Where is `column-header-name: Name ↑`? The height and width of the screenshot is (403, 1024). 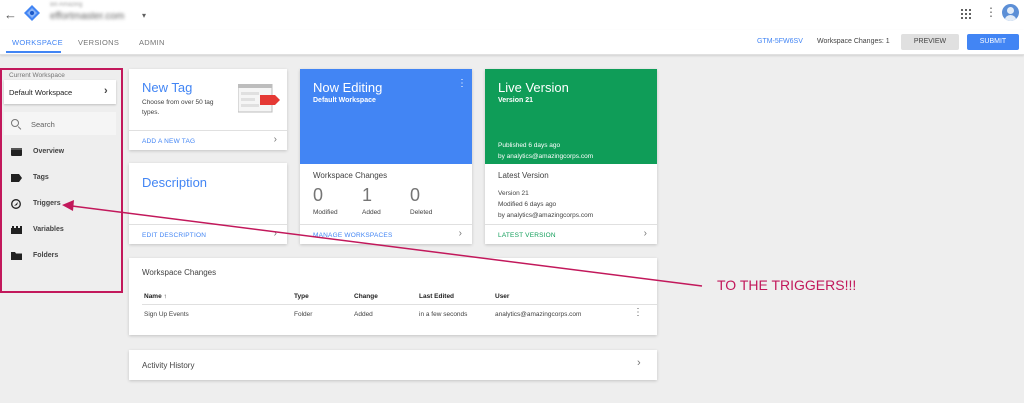 column-header-name: Name ↑ is located at coordinates (155, 296).